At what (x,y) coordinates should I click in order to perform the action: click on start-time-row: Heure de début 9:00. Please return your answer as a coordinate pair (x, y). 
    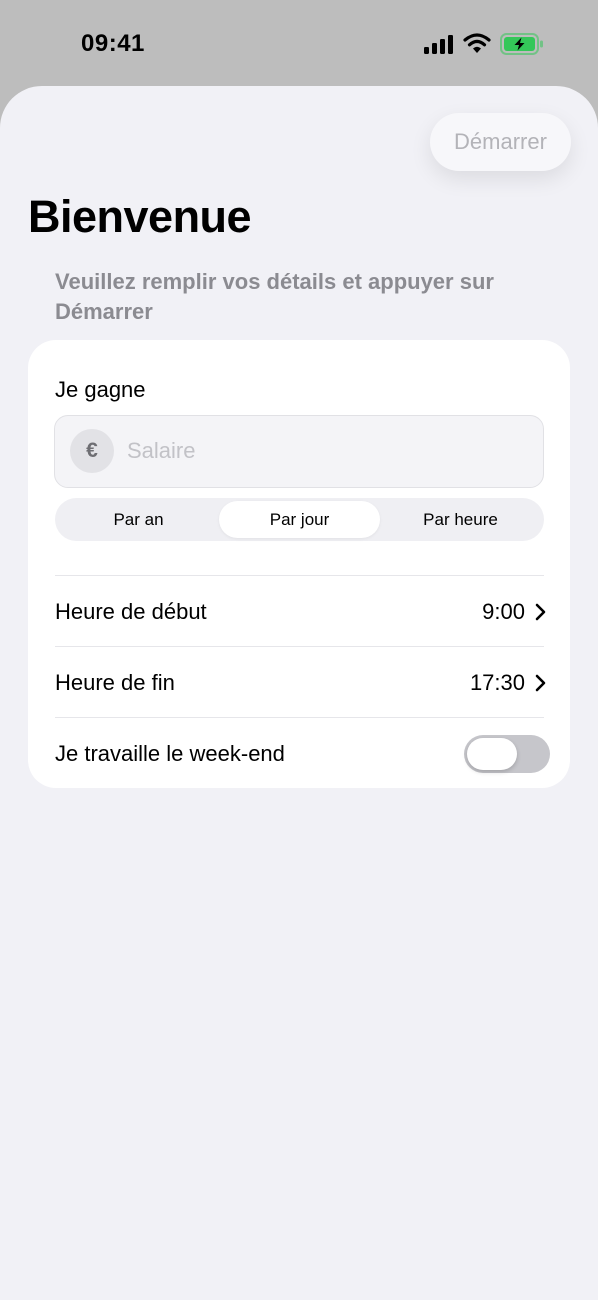
    Looking at the image, I should click on (300, 612).